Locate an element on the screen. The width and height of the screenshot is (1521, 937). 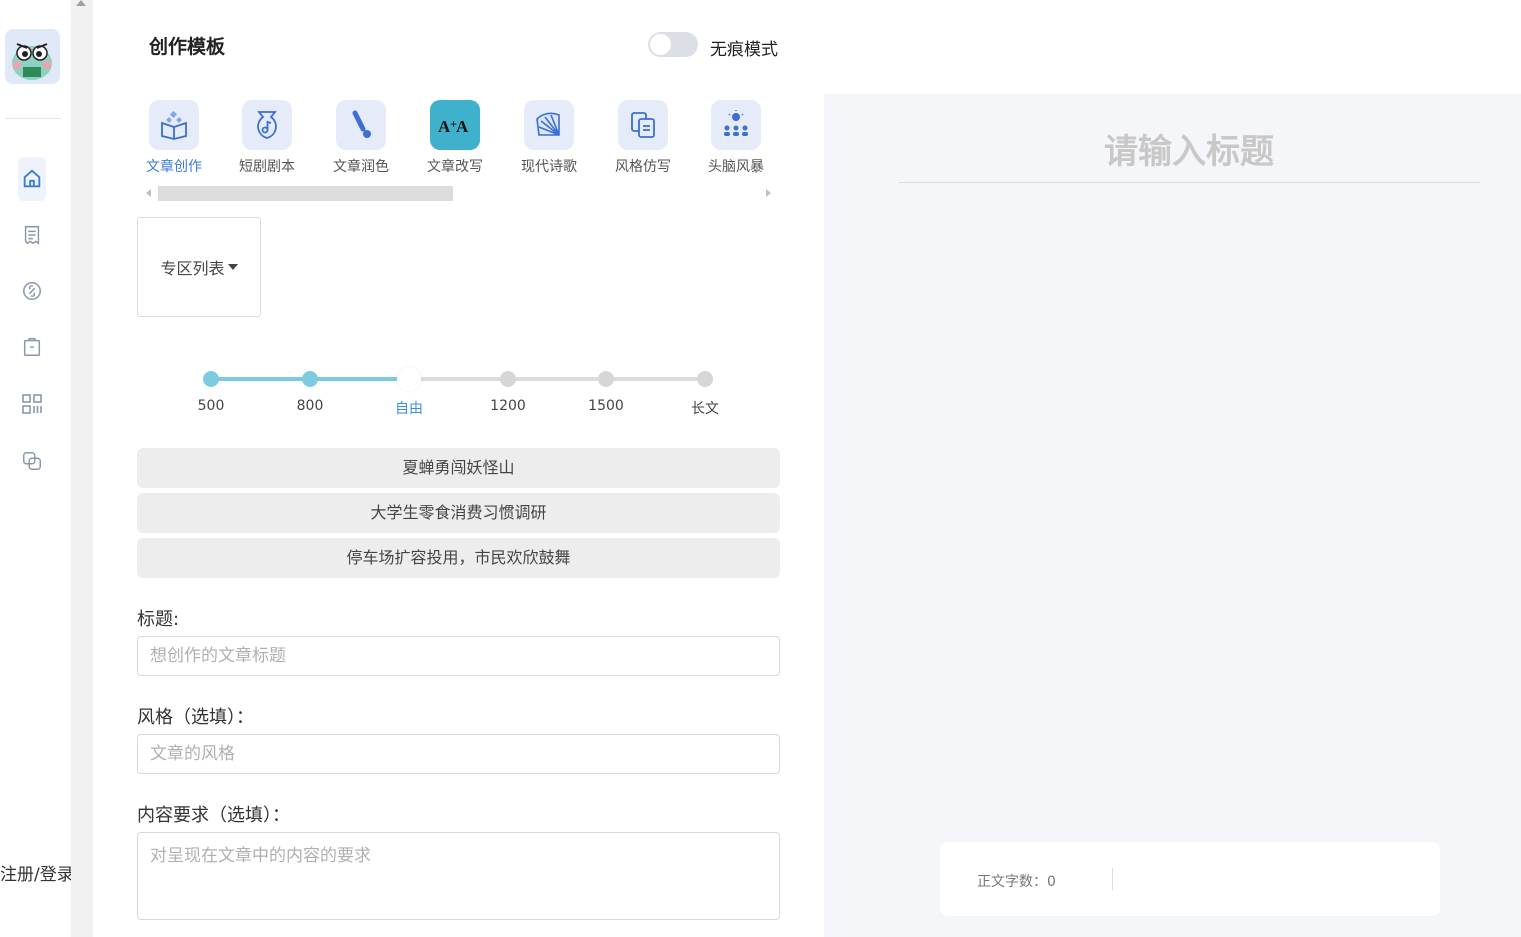
style-input is located at coordinates (458, 754).